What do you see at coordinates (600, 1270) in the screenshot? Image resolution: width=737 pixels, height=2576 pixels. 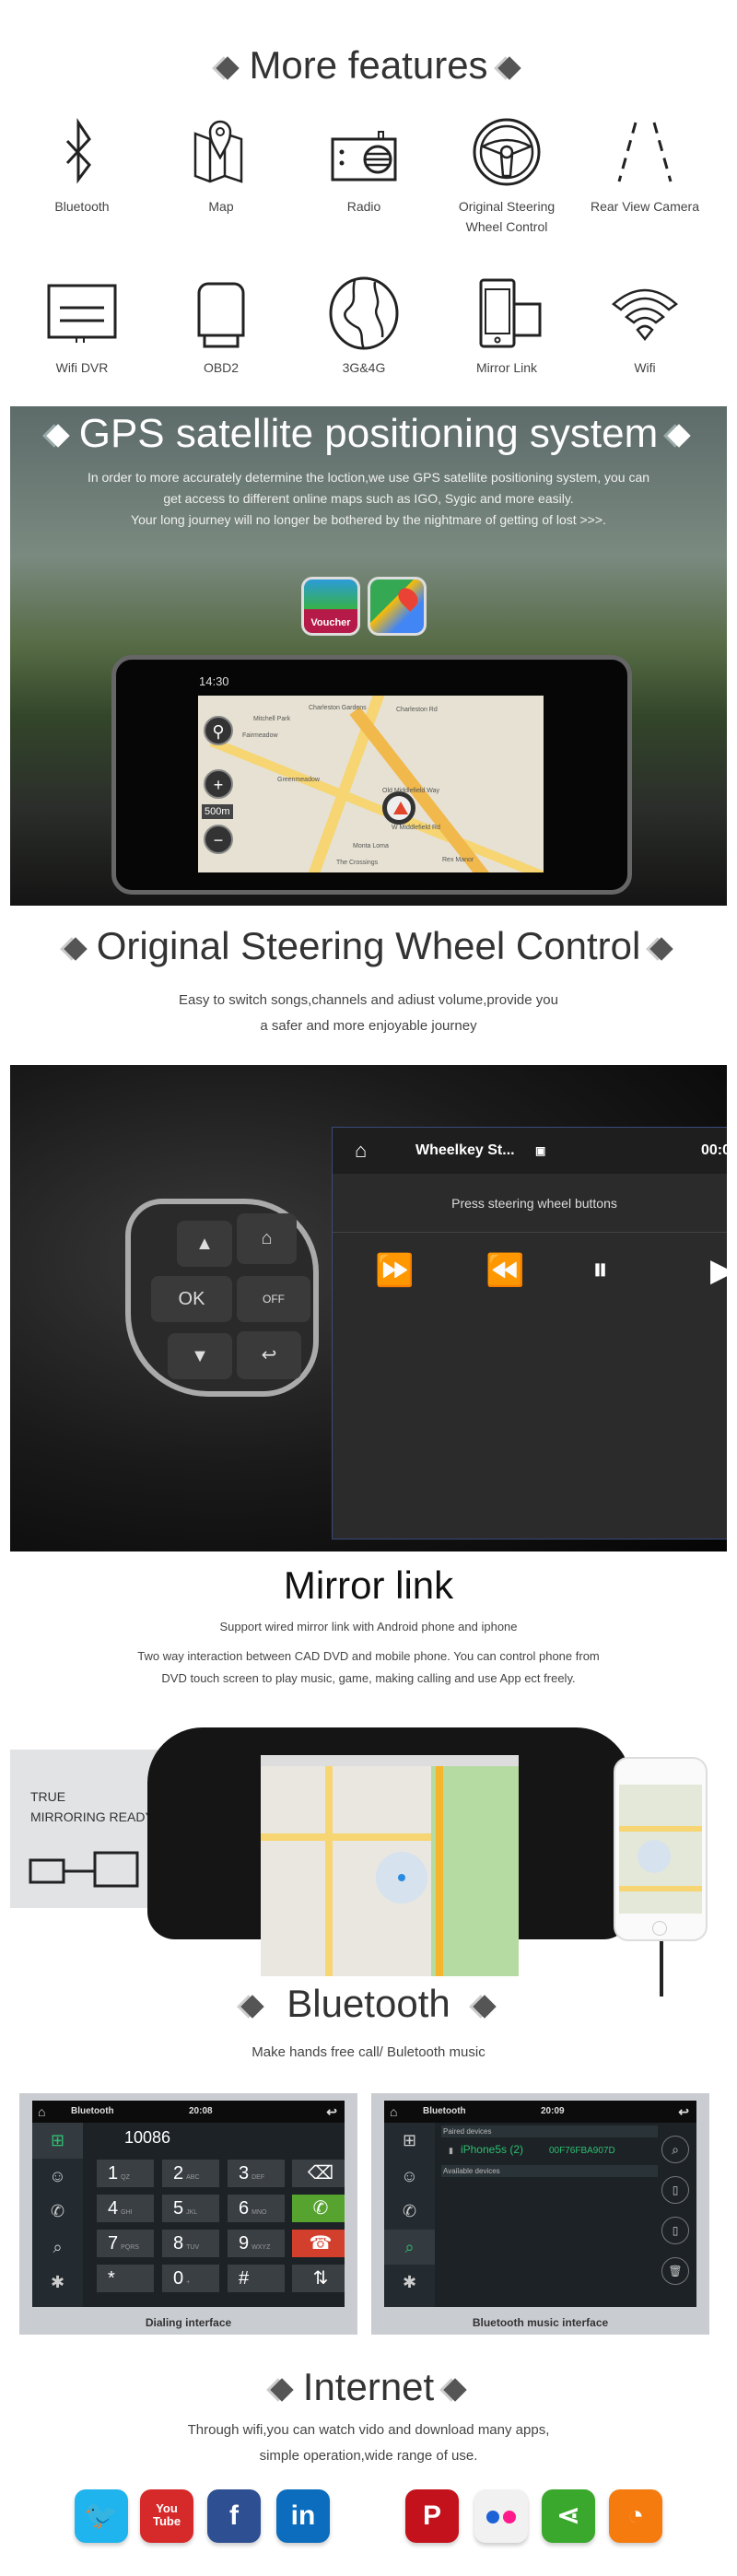 I see `pause-icon: ⏸` at bounding box center [600, 1270].